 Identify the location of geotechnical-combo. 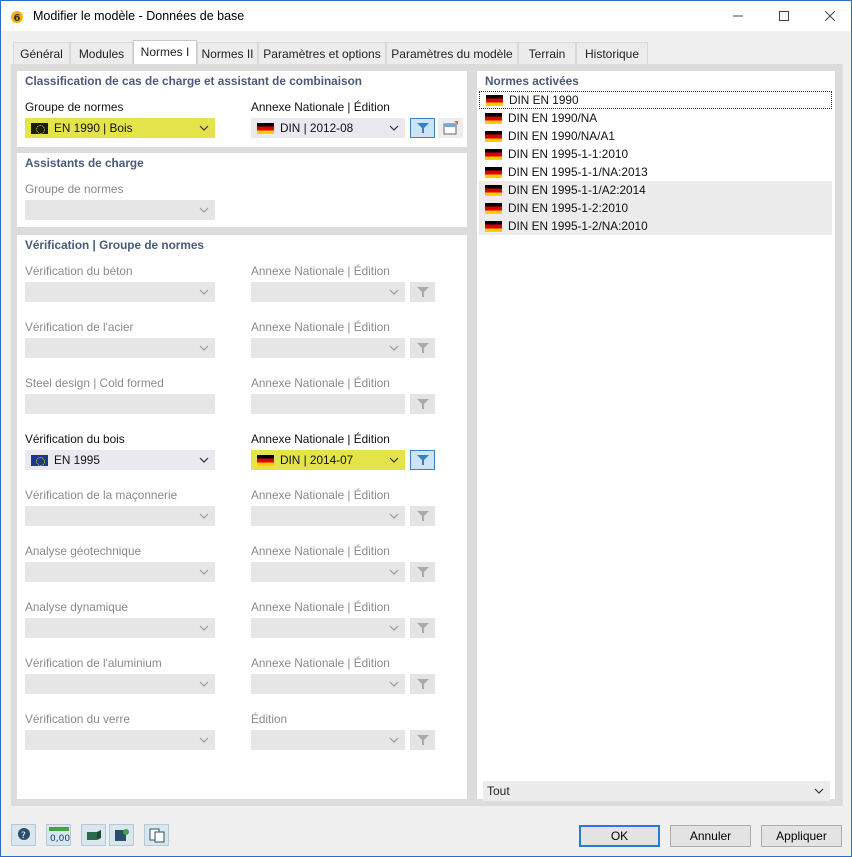
(120, 572).